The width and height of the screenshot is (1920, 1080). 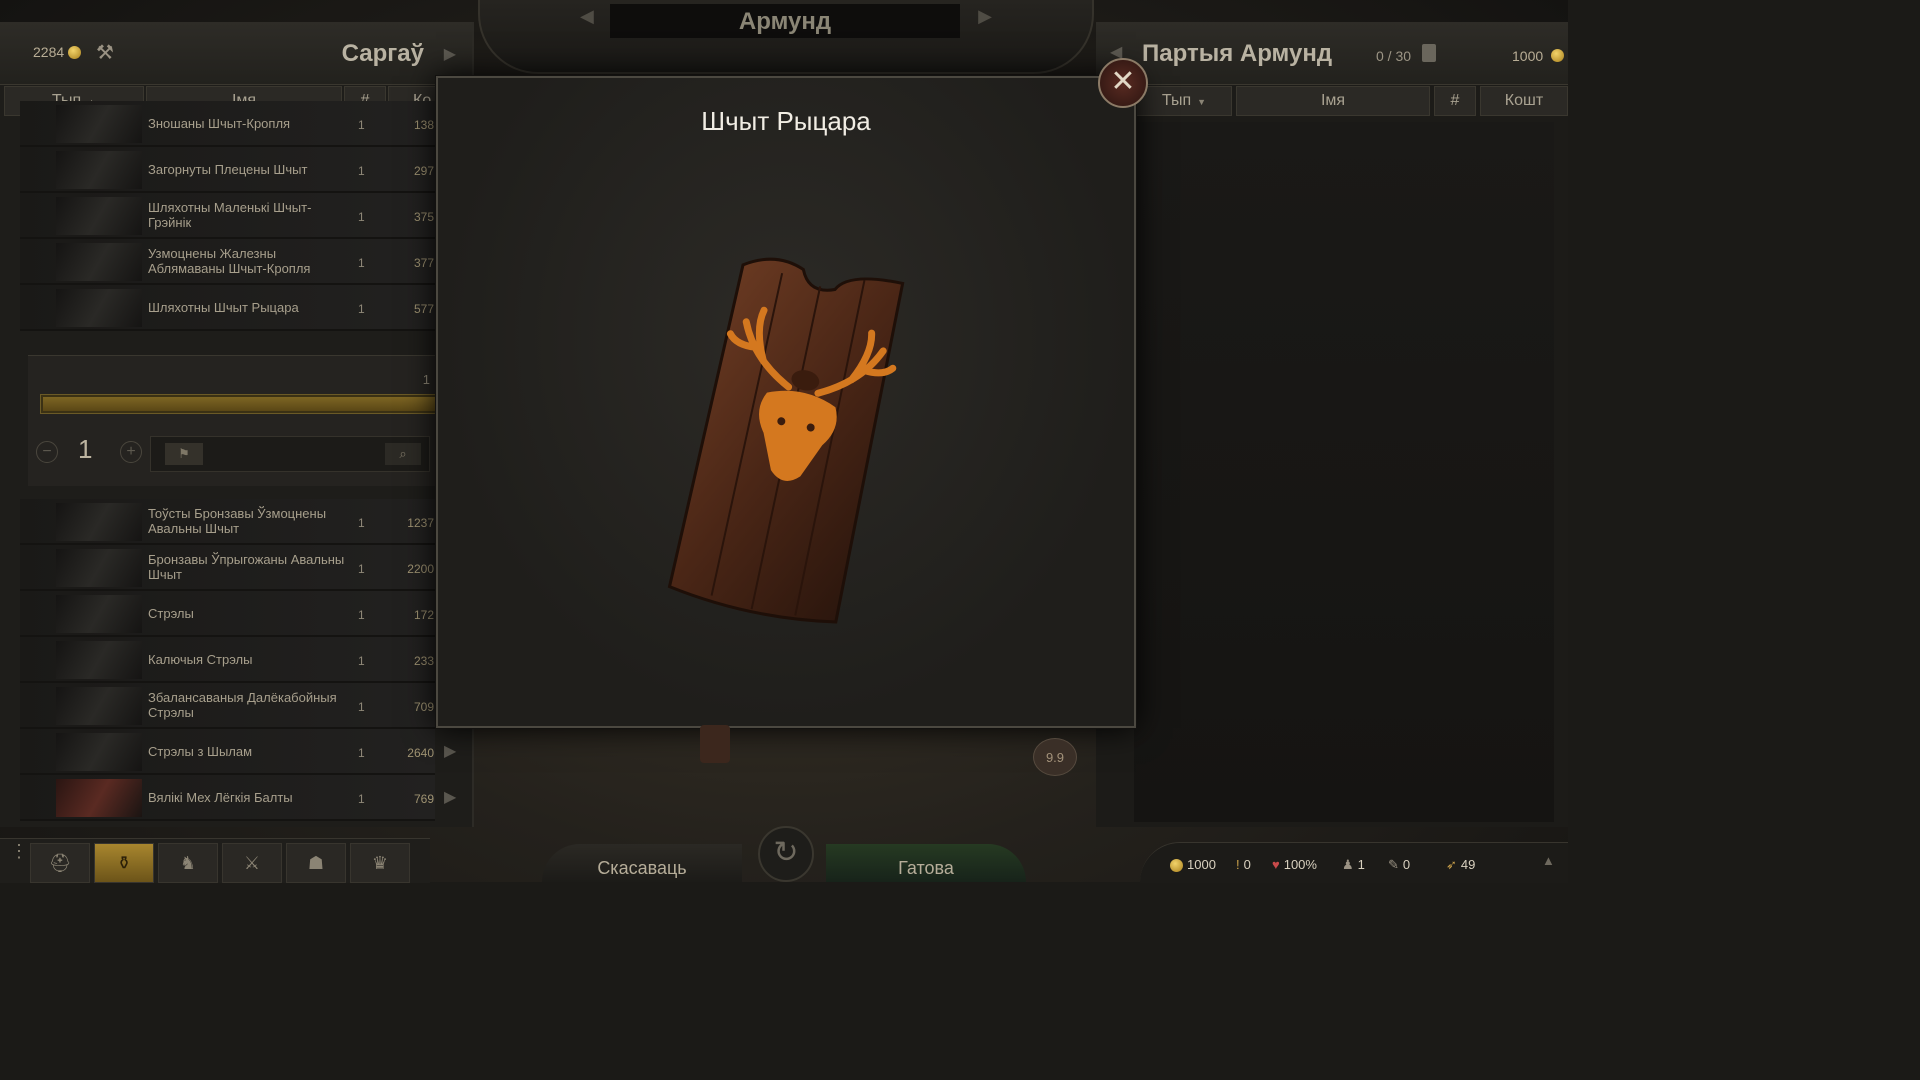 I want to click on hammer-icon: ⚒, so click(x=107, y=53).